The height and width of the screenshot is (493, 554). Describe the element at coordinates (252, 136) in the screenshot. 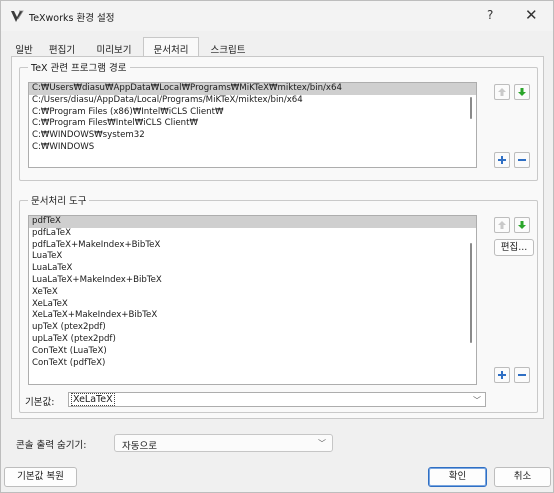

I see `path-item: C:₩WINDOWS₩system32` at that location.